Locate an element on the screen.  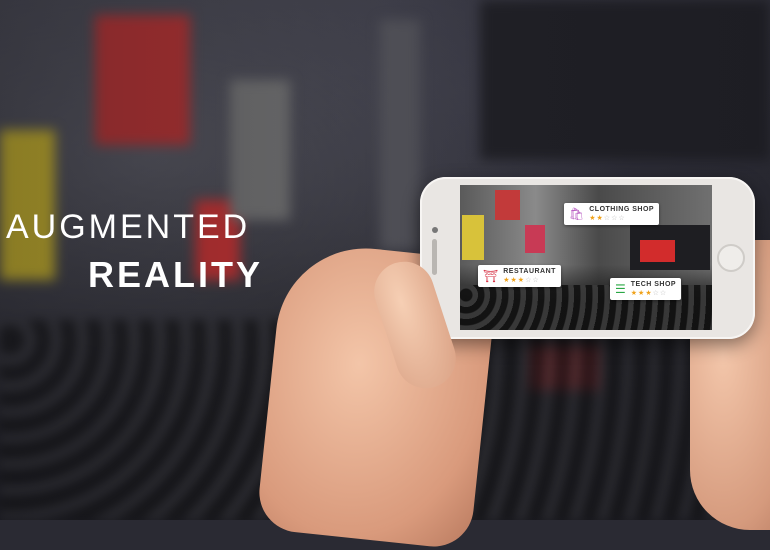
shopping-bag-icon: 🛍 is located at coordinates (577, 214).